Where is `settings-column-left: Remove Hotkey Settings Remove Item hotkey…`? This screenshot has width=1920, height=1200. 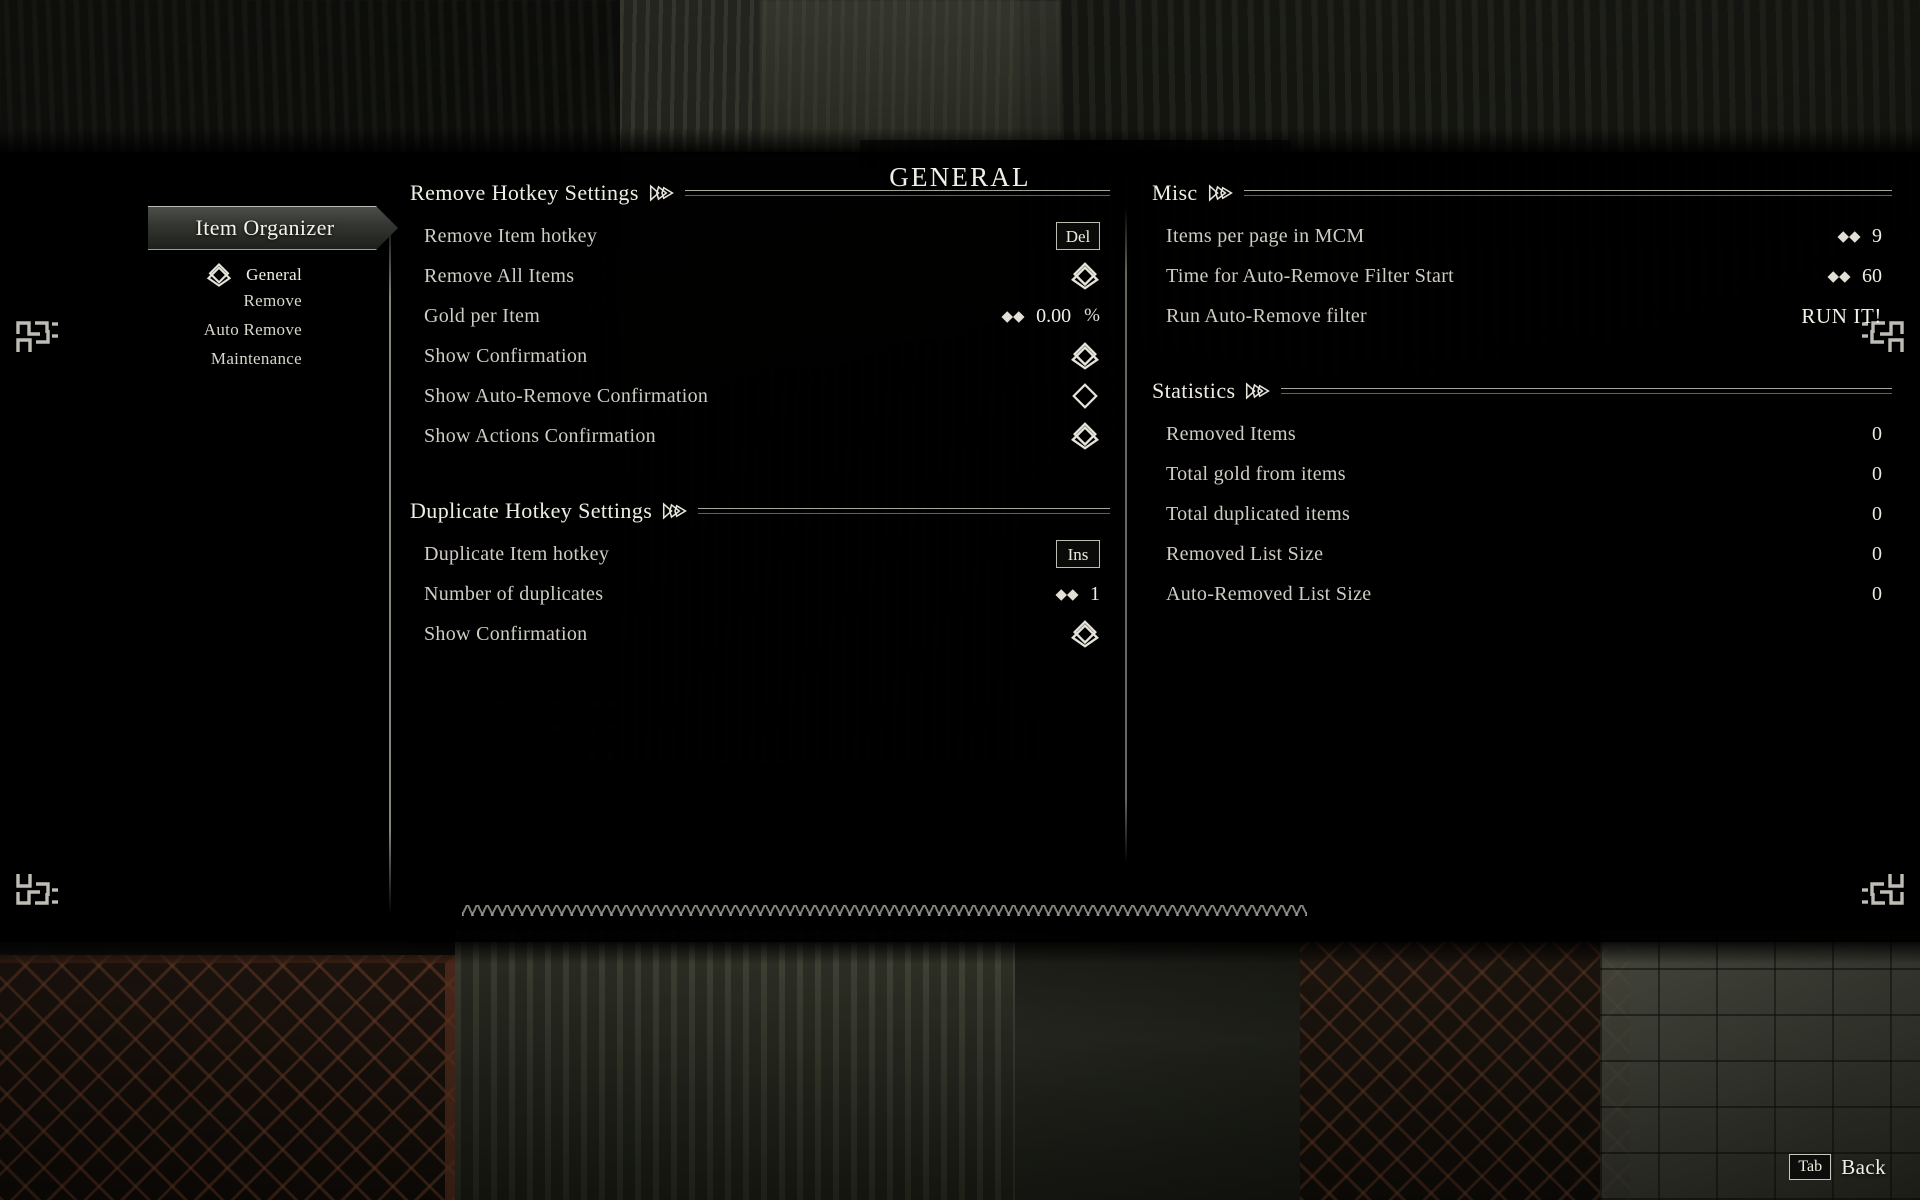
settings-column-left: Remove Hotkey Settings Remove Item hotkey… is located at coordinates (760, 415).